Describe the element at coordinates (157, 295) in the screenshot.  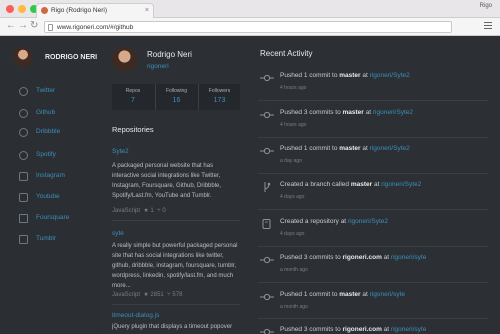
I see `repo-stars: 2851` at that location.